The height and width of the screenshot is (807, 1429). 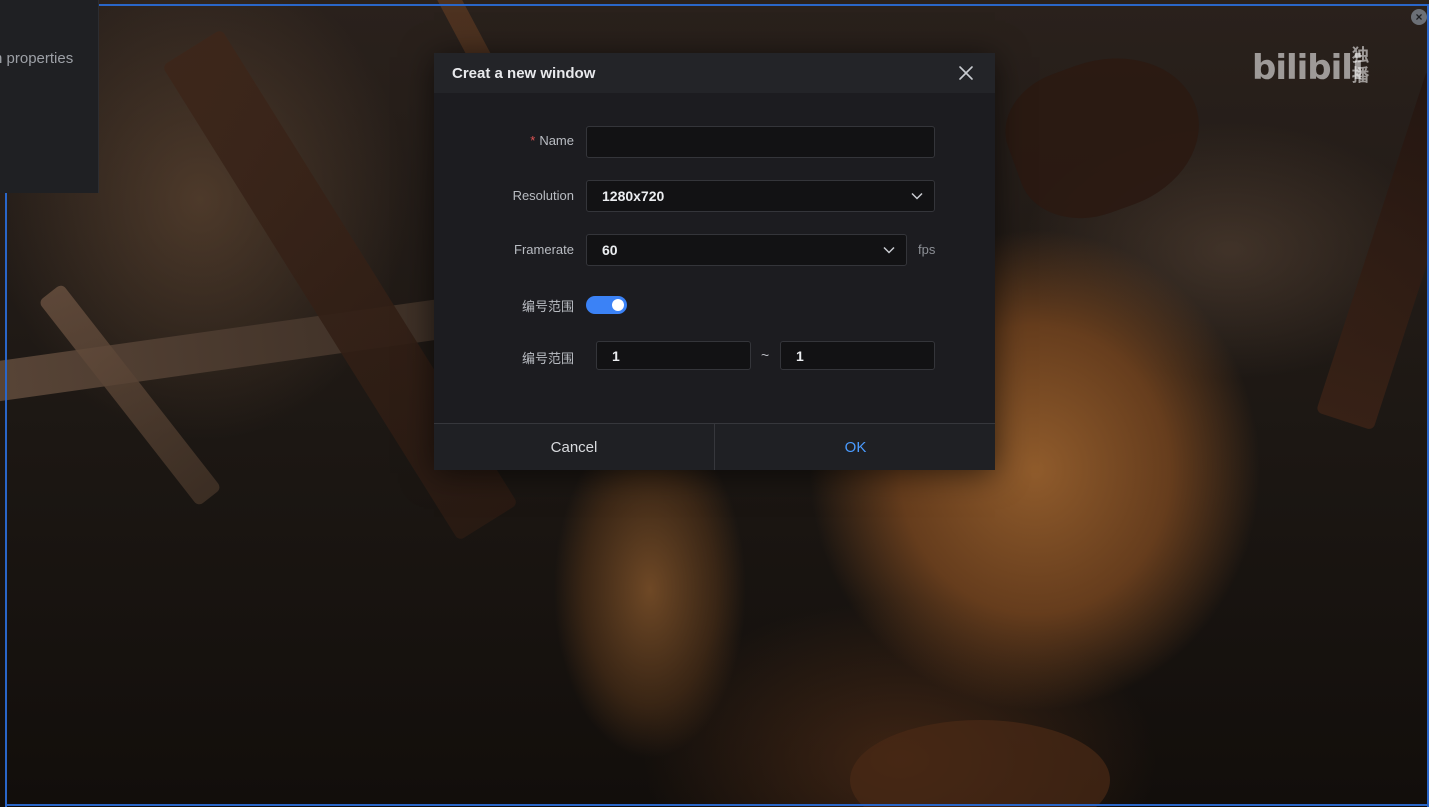 I want to click on range-to-input, so click(x=857, y=355).